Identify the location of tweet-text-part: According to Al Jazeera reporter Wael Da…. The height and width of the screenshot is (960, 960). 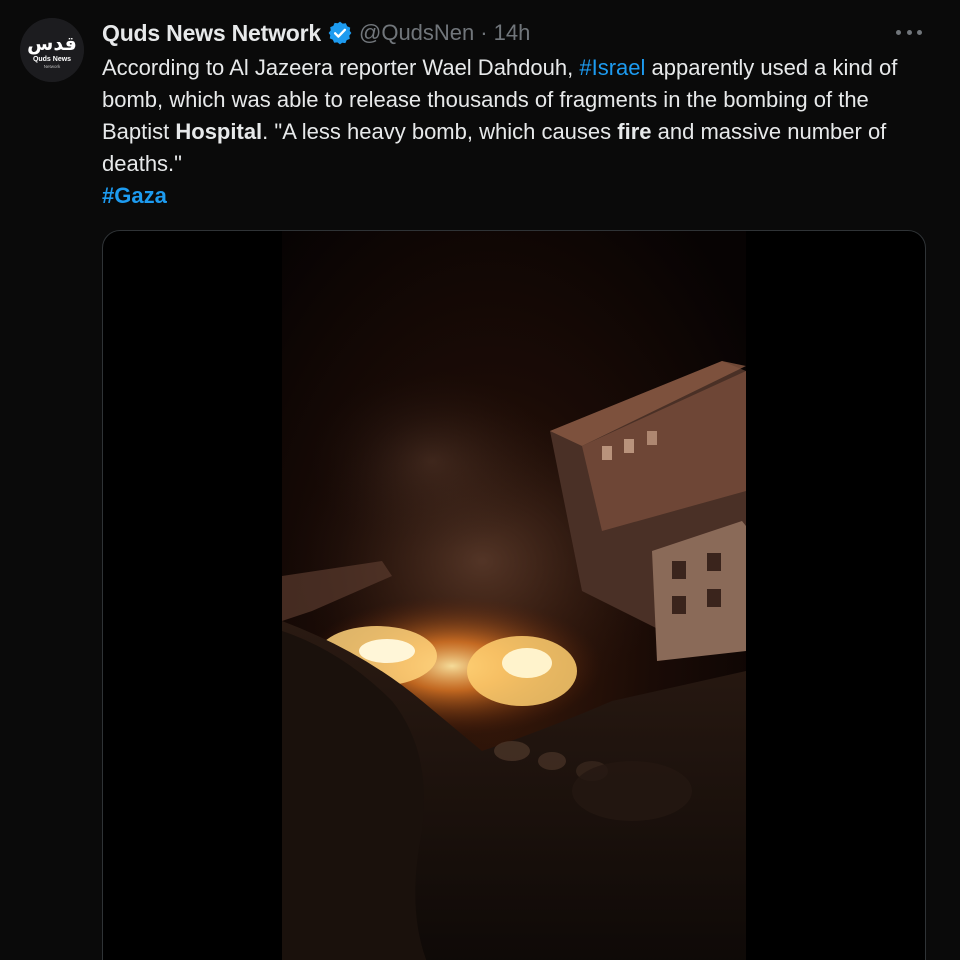
(341, 67).